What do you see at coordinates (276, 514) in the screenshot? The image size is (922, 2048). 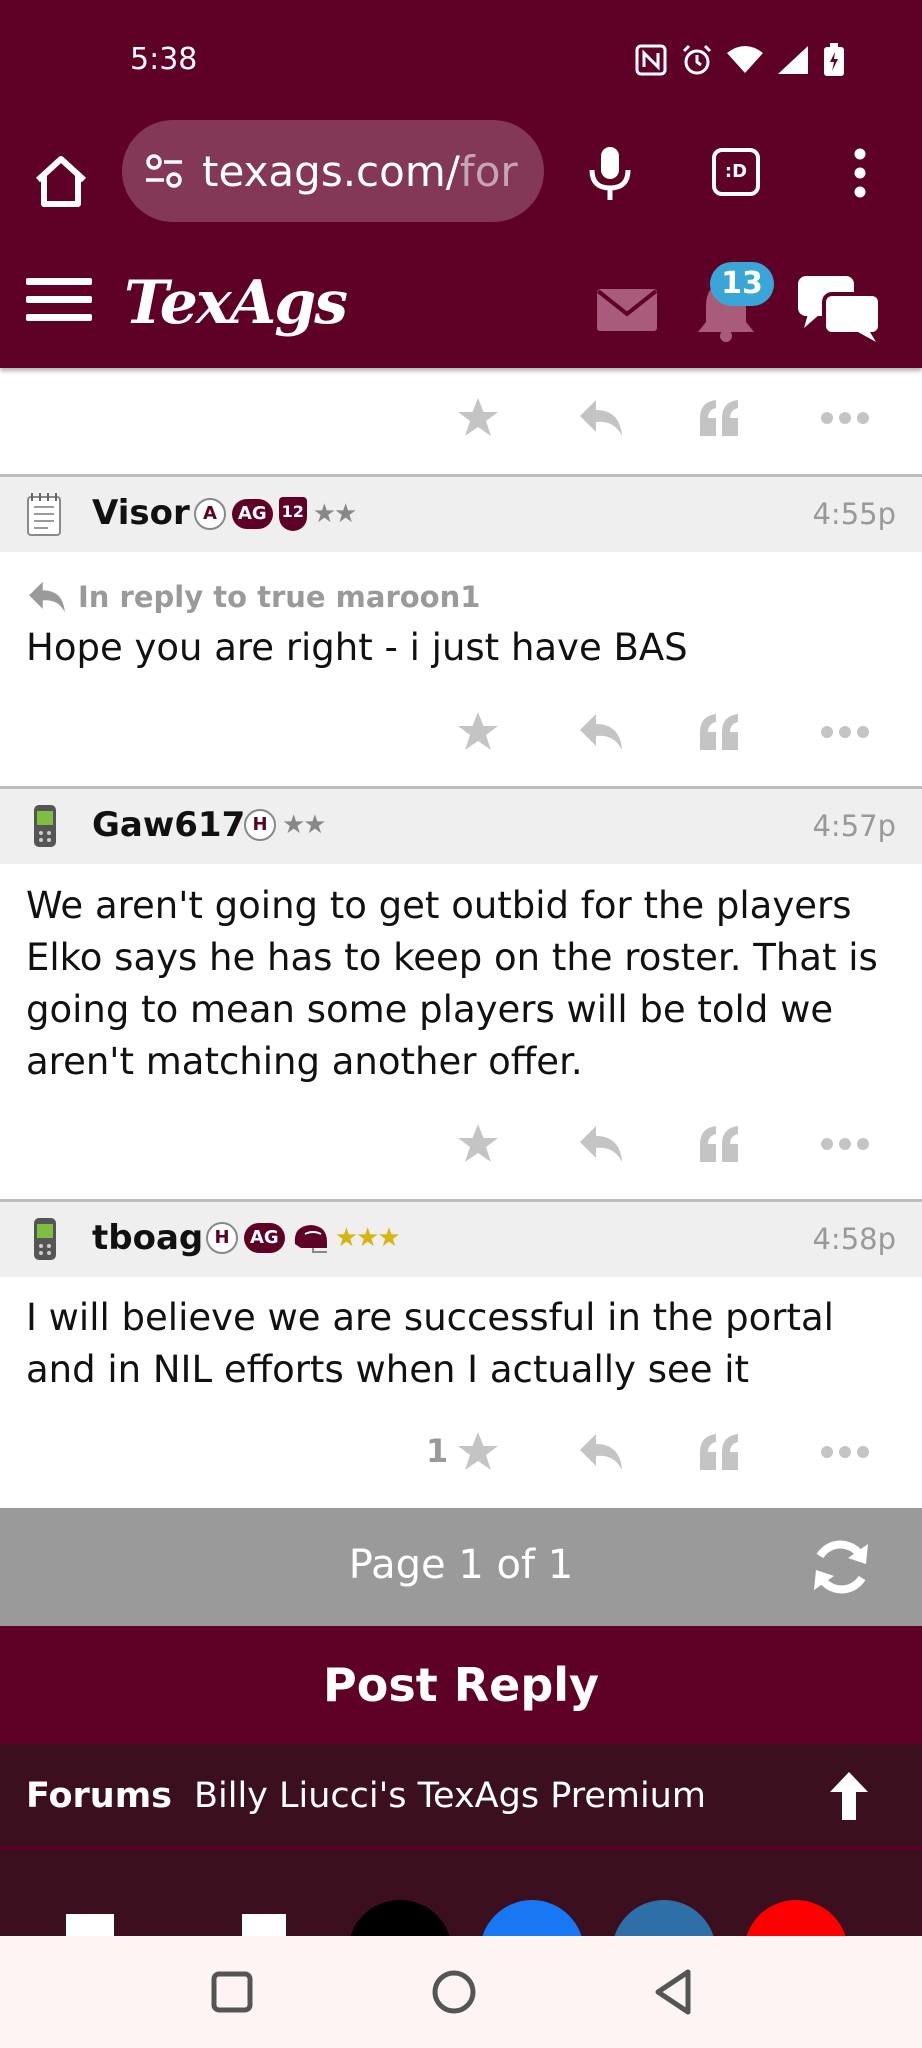 I see `user-badges: A AG 12 ★★` at bounding box center [276, 514].